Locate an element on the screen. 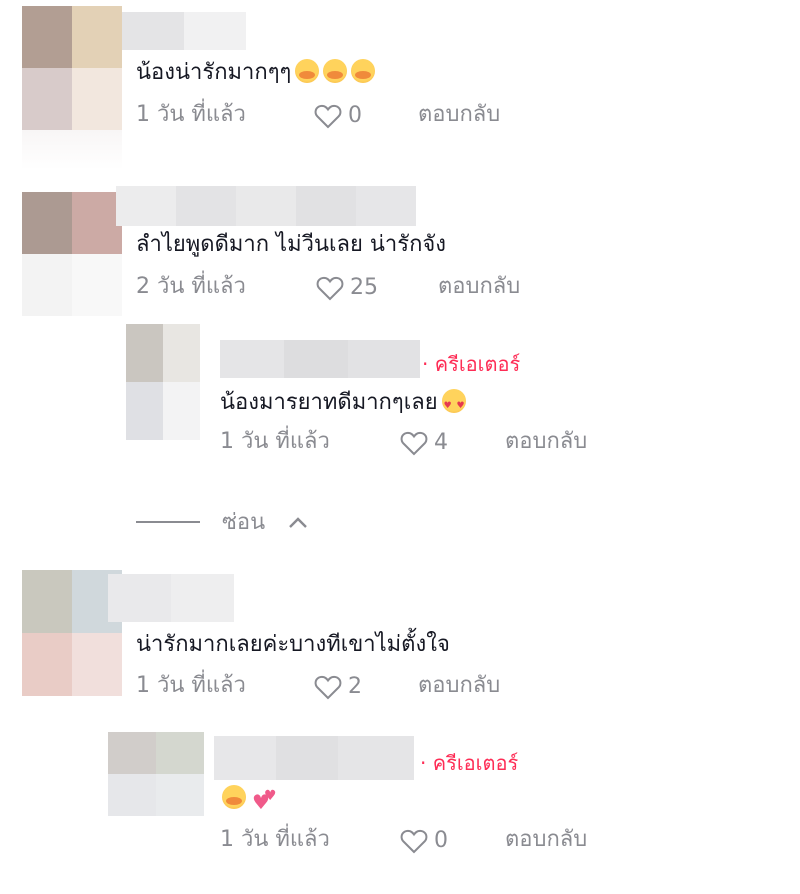  like-button: 4 is located at coordinates (424, 443).